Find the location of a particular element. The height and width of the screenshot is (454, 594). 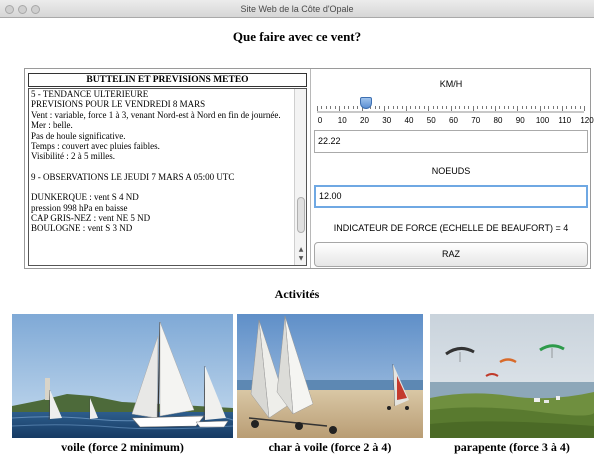

slider-scale-label: 100 is located at coordinates (542, 120).